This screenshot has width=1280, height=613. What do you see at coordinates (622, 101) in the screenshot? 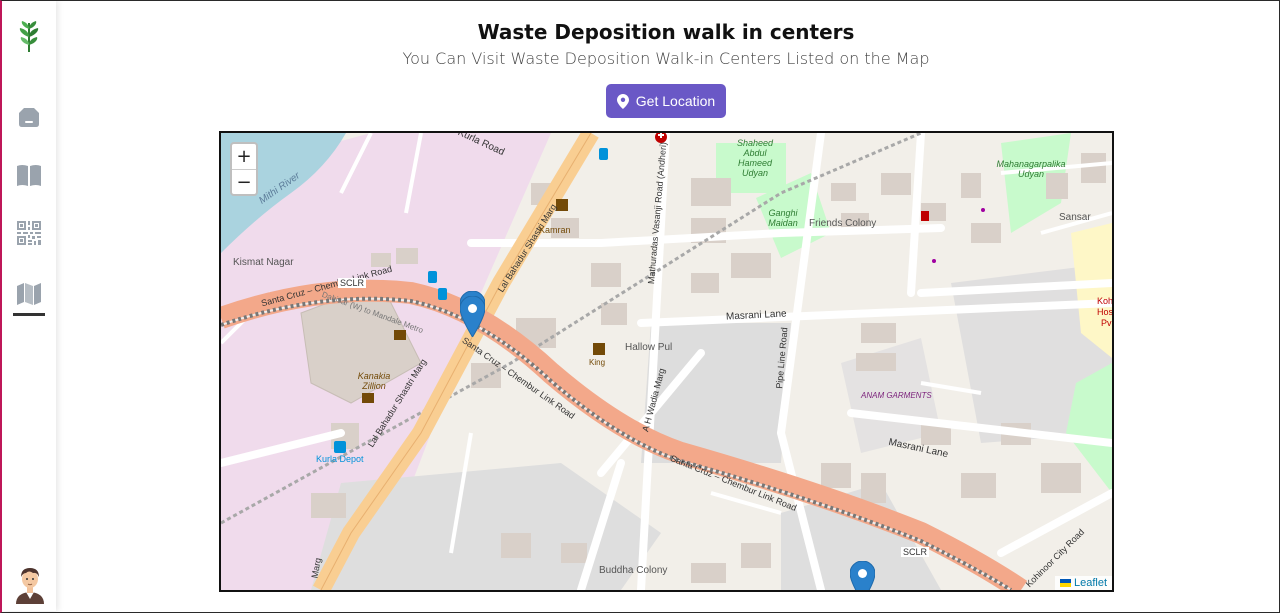
I see `location-pin-icon` at bounding box center [622, 101].